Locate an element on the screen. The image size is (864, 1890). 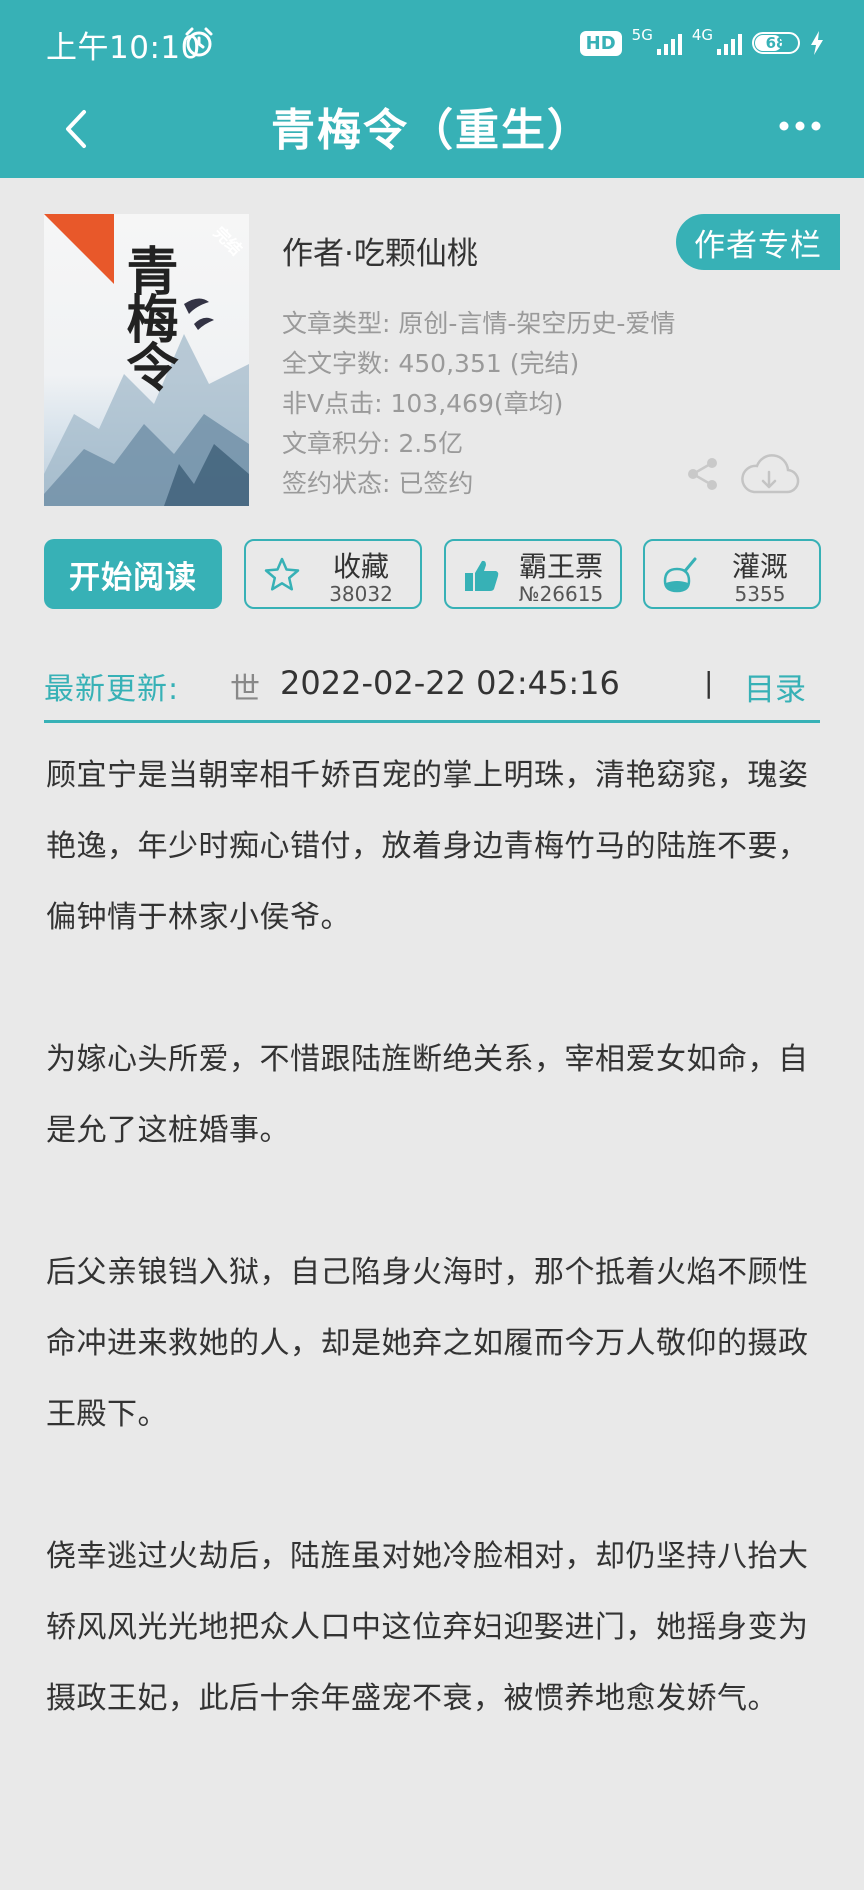
app-header: 上午10:10 HD 5G 4G 68 青梅令（重生） is located at coordinates (432, 89).